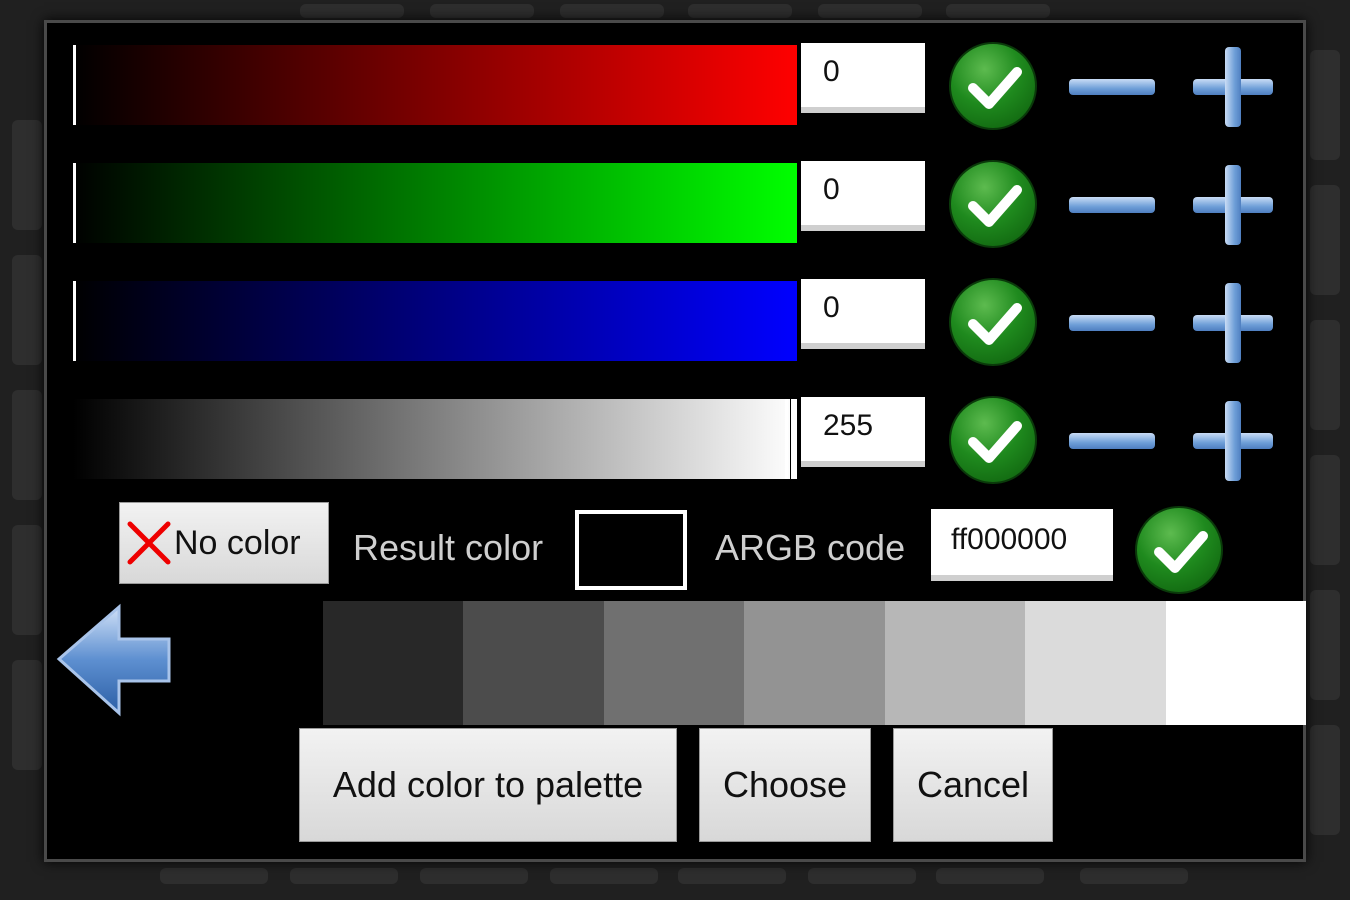 The height and width of the screenshot is (900, 1350). I want to click on blue-increase-button, so click(1236, 324).